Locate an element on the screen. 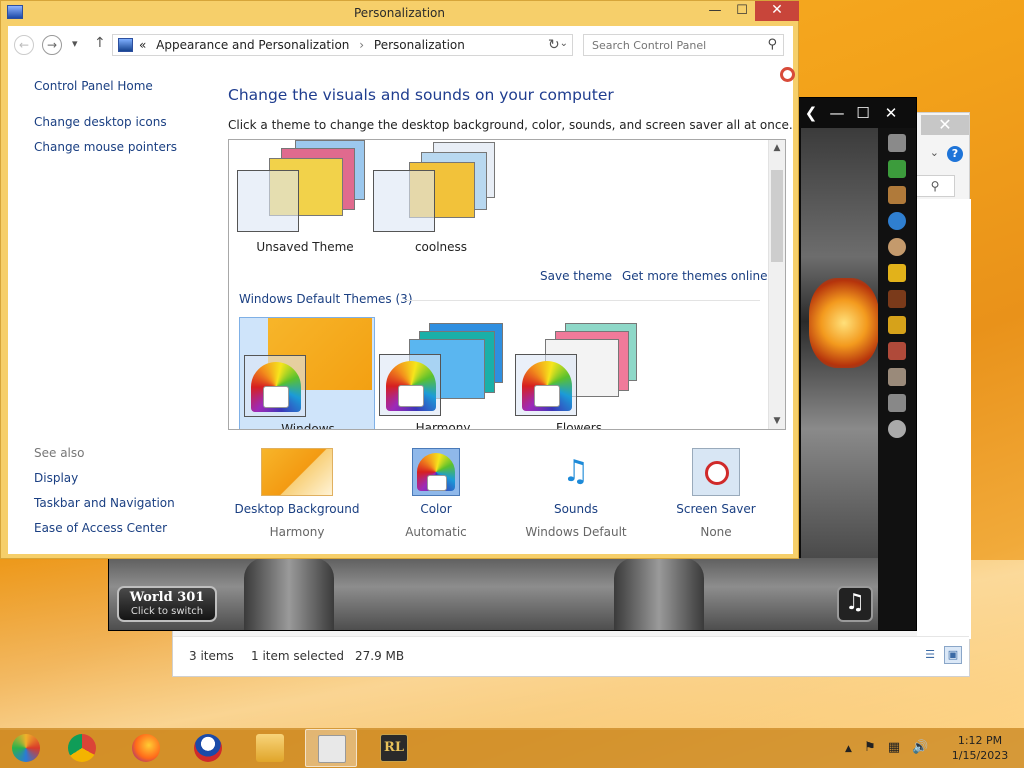 Image resolution: width=1024 pixels, height=768 pixels. taskbar-app-runelite: RL is located at coordinates (394, 748).